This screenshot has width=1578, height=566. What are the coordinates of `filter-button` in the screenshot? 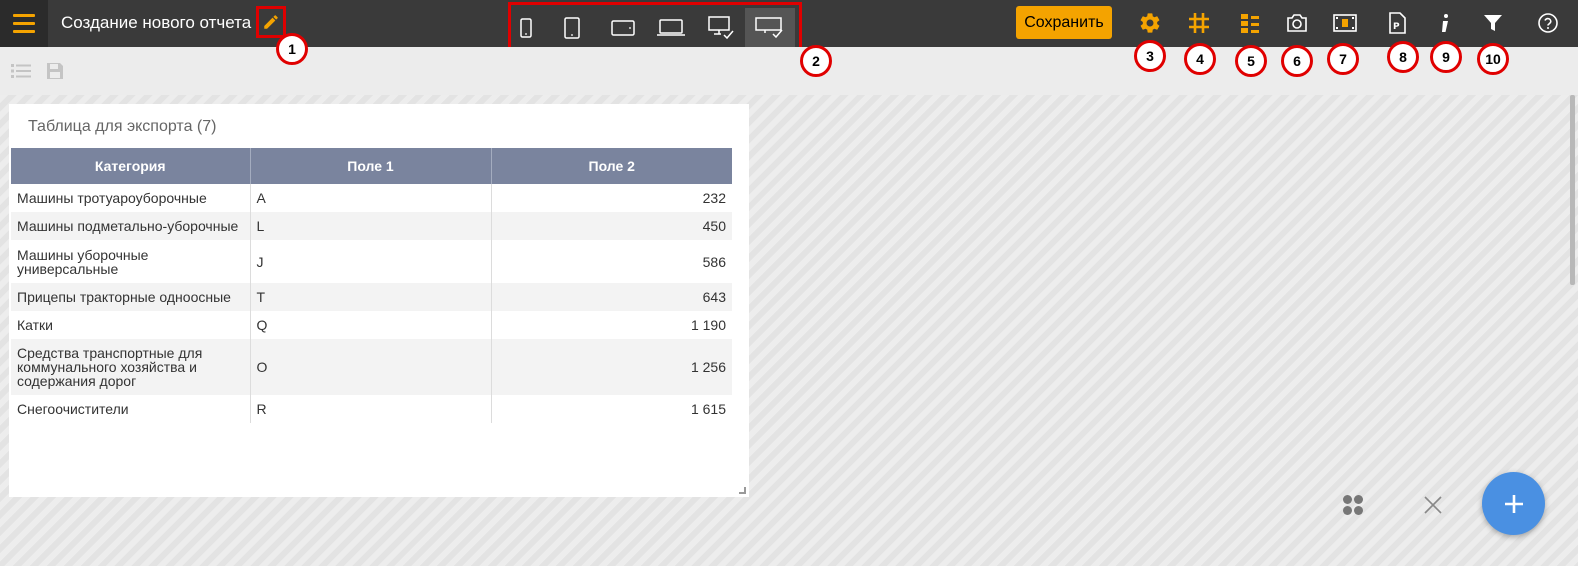 It's located at (1493, 23).